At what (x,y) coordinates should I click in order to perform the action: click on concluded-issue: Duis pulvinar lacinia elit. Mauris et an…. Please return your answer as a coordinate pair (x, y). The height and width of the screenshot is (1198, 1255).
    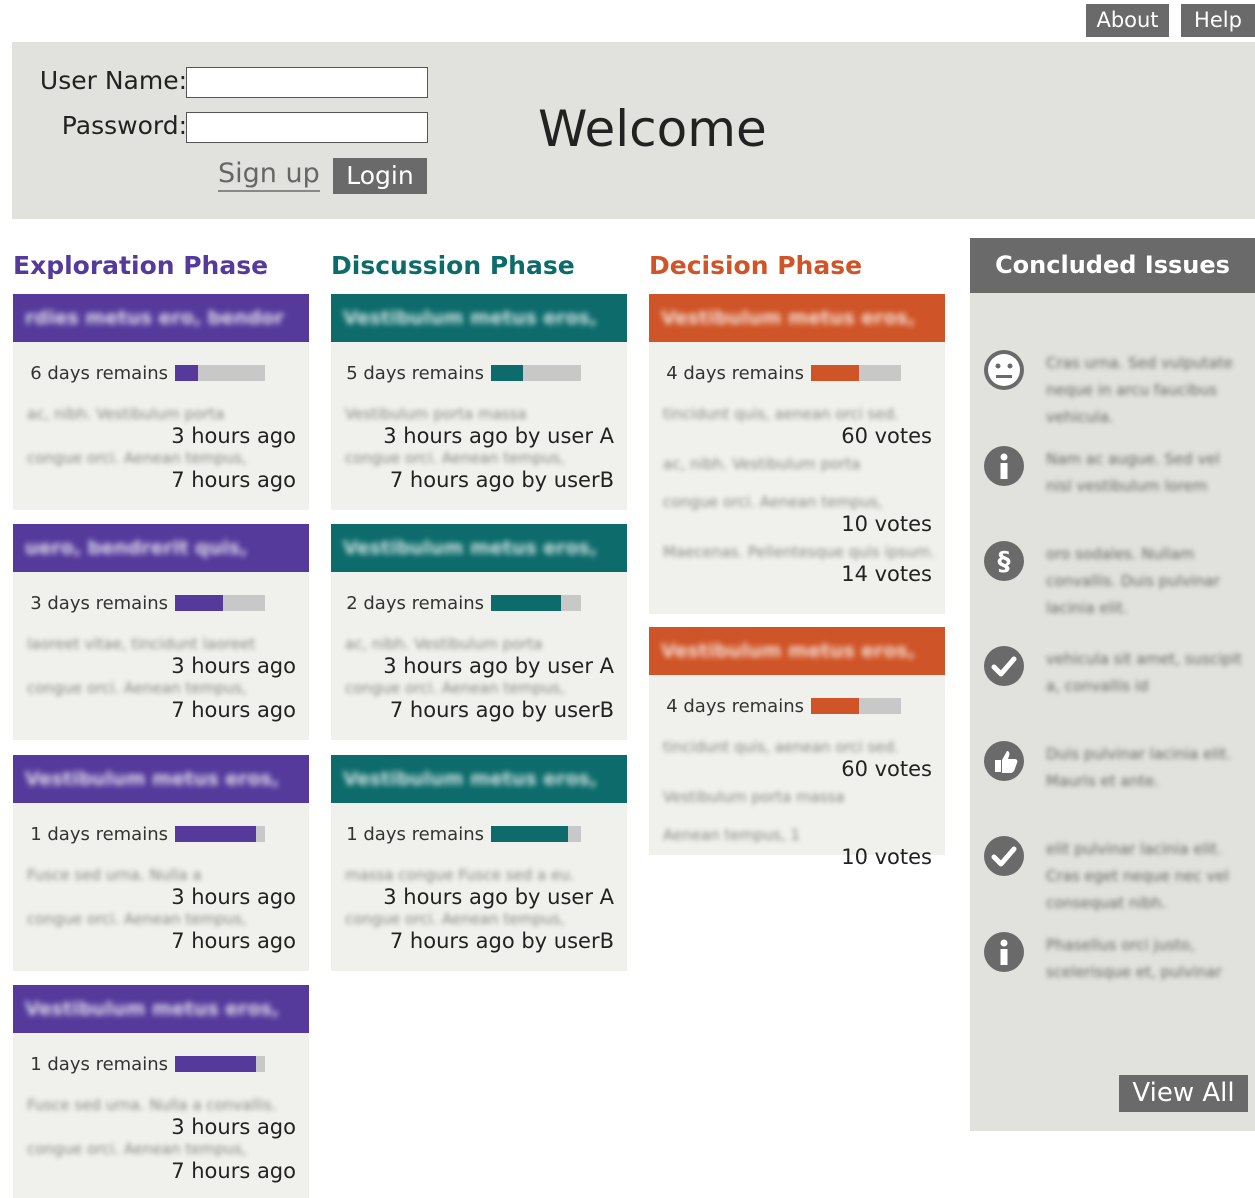
    Looking at the image, I should click on (1114, 768).